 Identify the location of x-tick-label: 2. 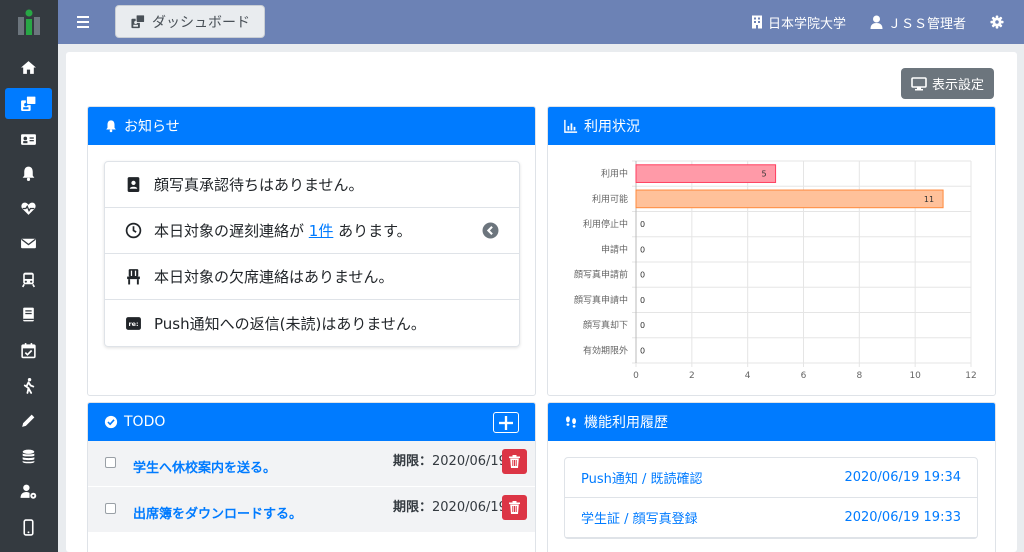
(692, 376).